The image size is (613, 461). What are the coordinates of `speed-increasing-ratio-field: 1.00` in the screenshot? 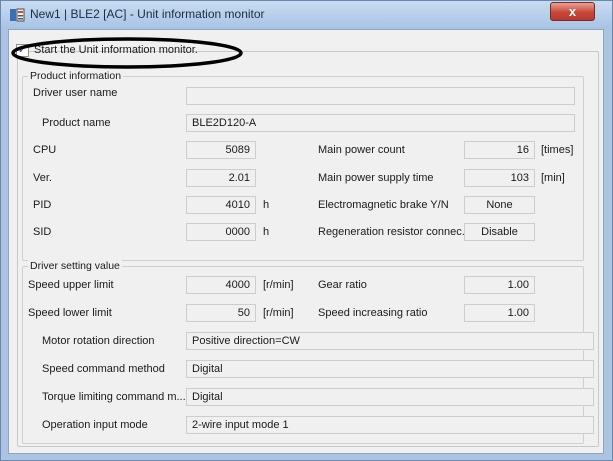 It's located at (499, 313).